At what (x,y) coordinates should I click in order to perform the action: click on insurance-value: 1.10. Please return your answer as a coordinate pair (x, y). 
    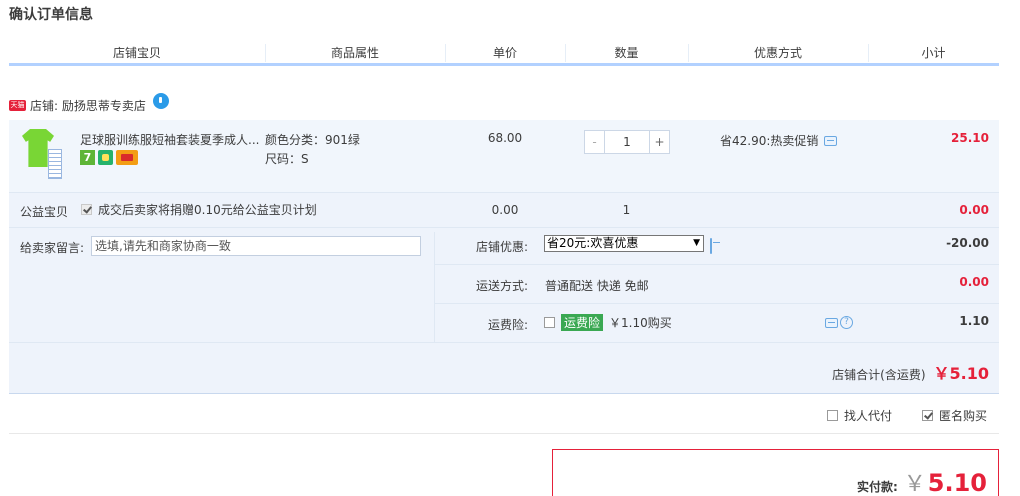
    Looking at the image, I should click on (974, 321).